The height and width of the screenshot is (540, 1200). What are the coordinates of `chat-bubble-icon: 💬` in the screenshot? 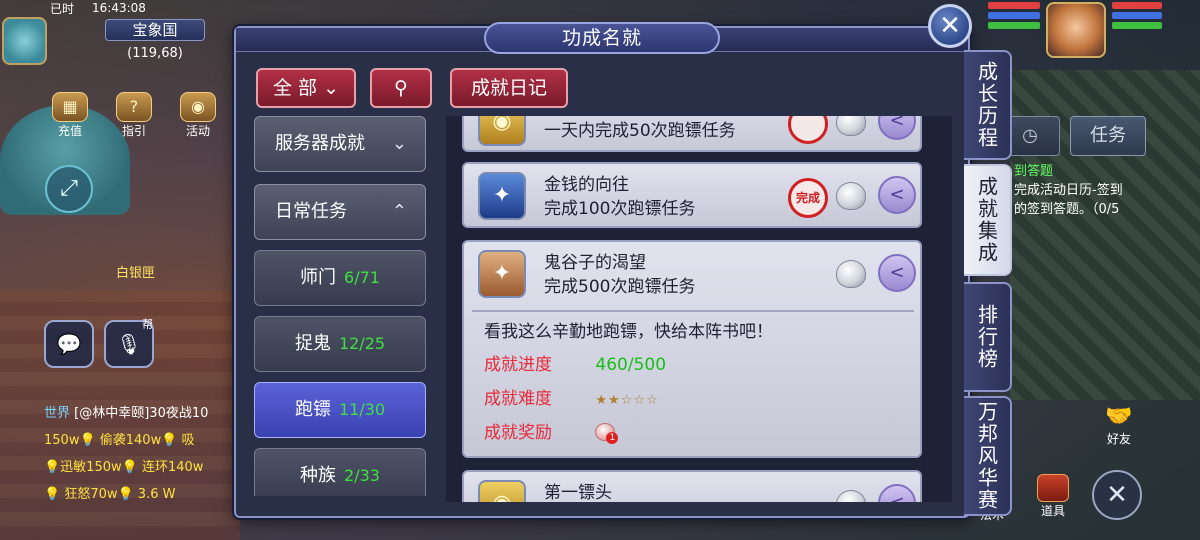 It's located at (69, 344).